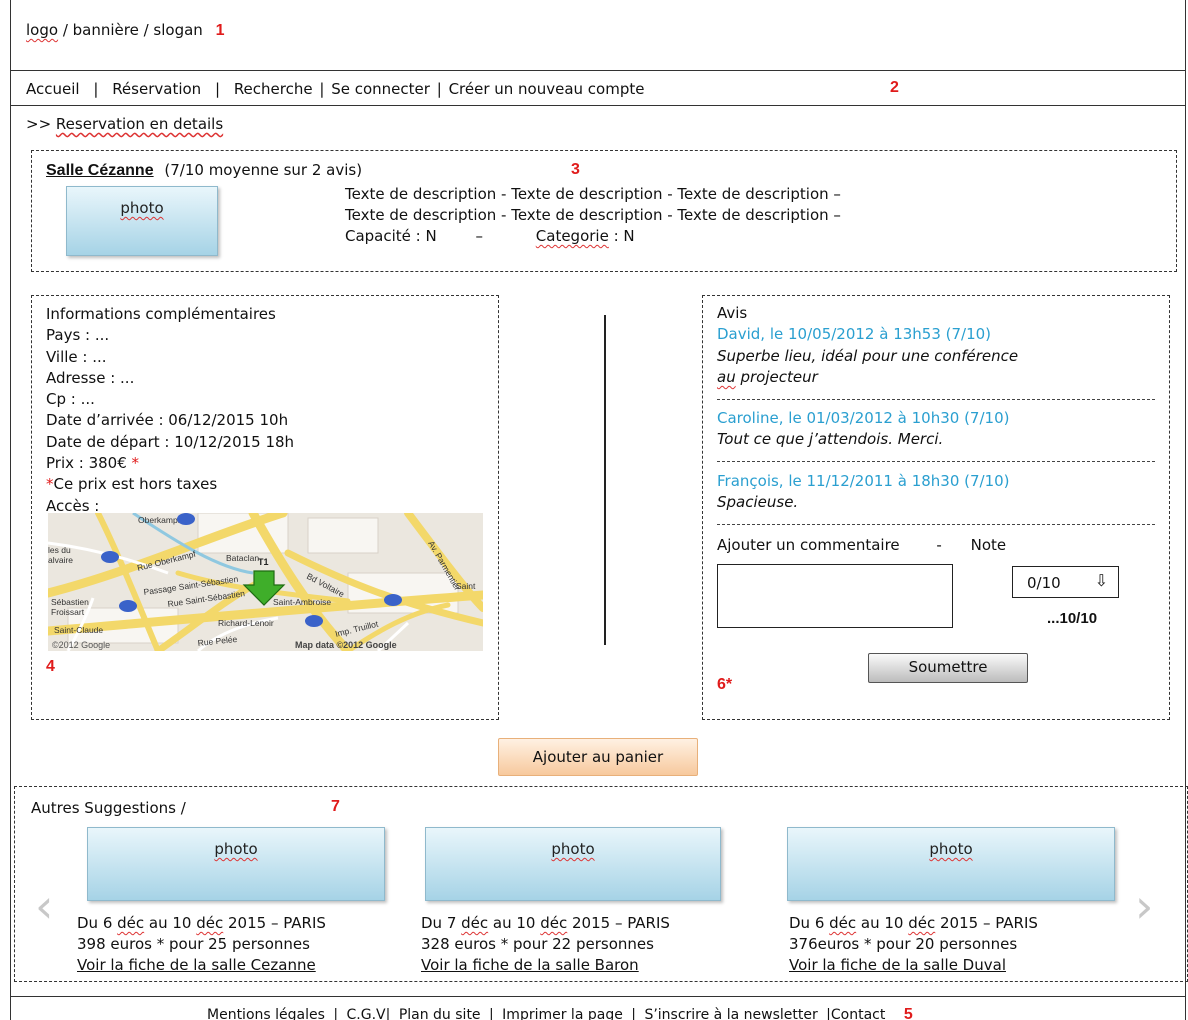  I want to click on info-tax-row: *Ce prix est hors taxes, so click(170, 484).